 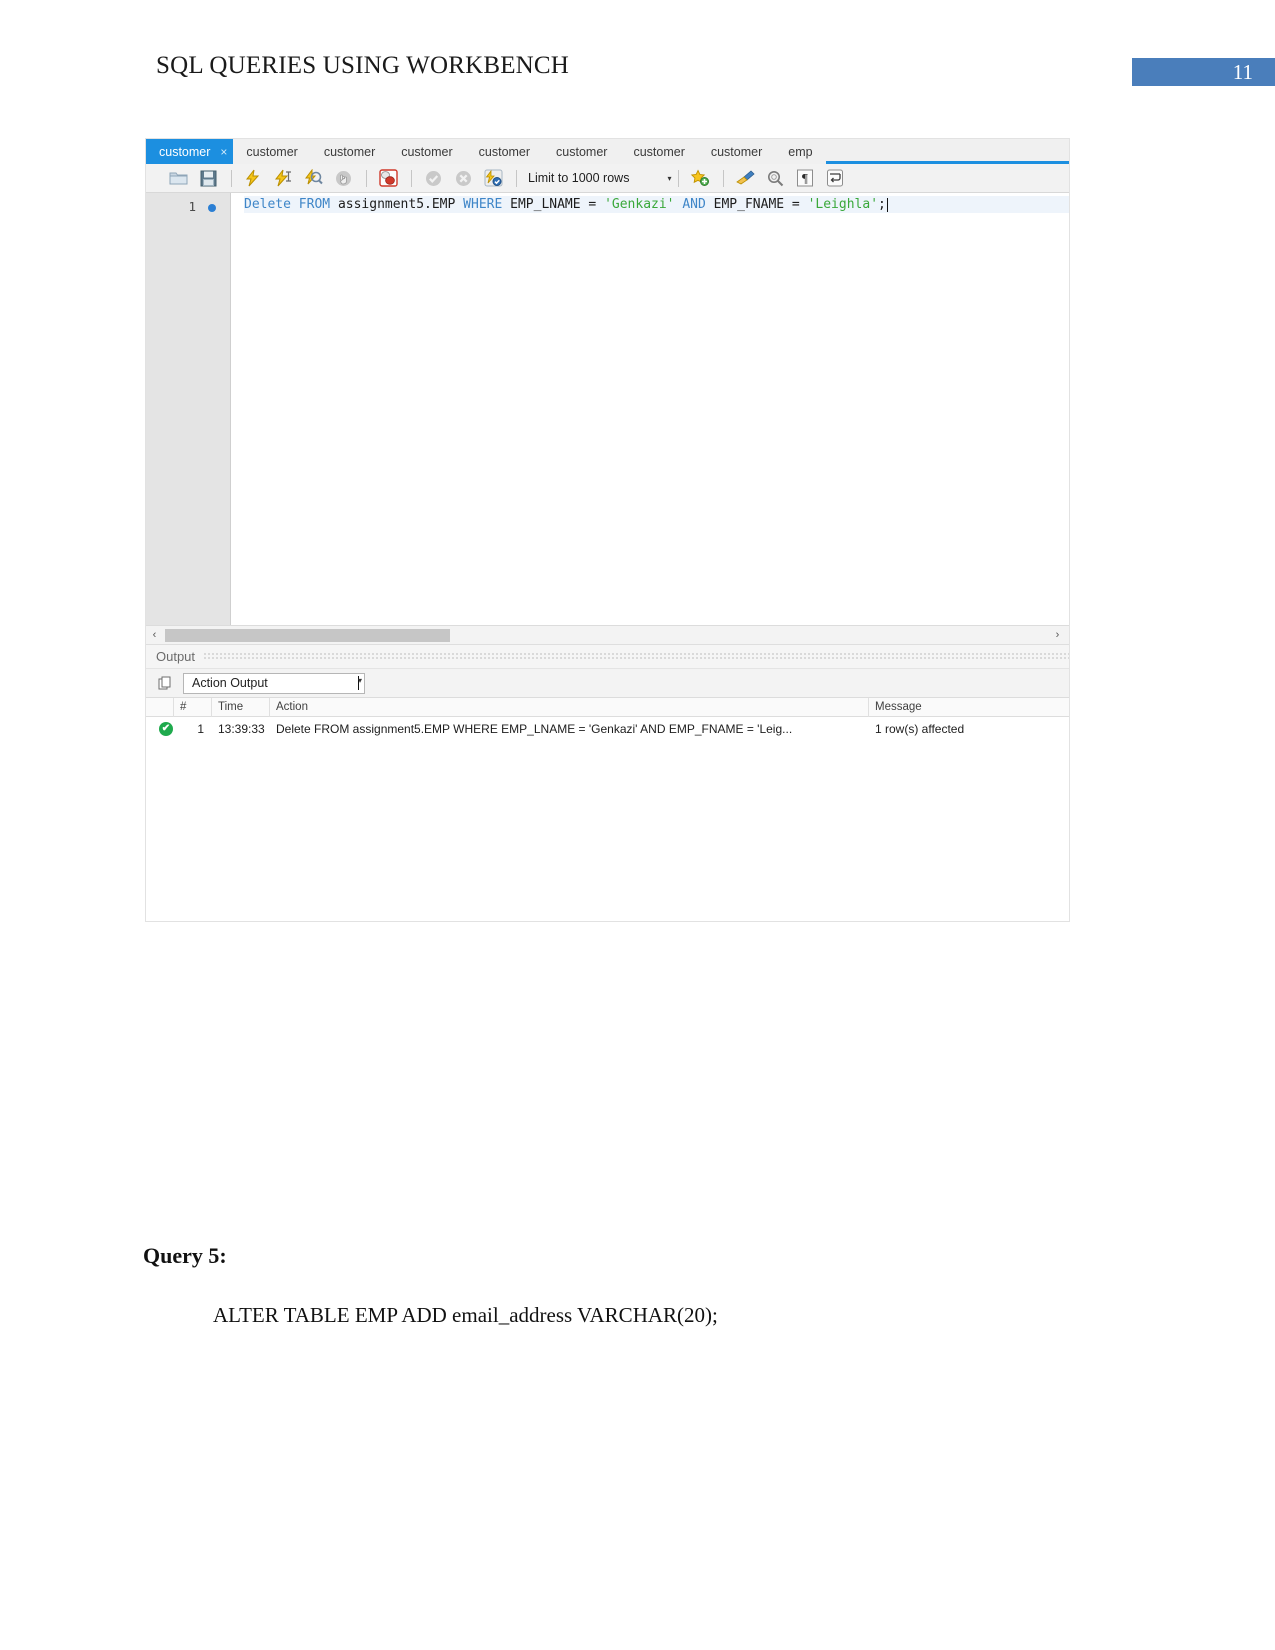 I want to click on output-panel-header: Output, so click(x=607, y=656).